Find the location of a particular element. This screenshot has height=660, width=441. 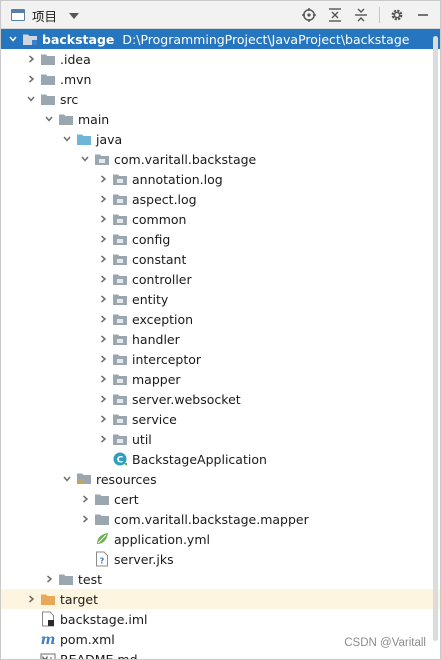

tree-node-label: server.websocket is located at coordinates (186, 399).